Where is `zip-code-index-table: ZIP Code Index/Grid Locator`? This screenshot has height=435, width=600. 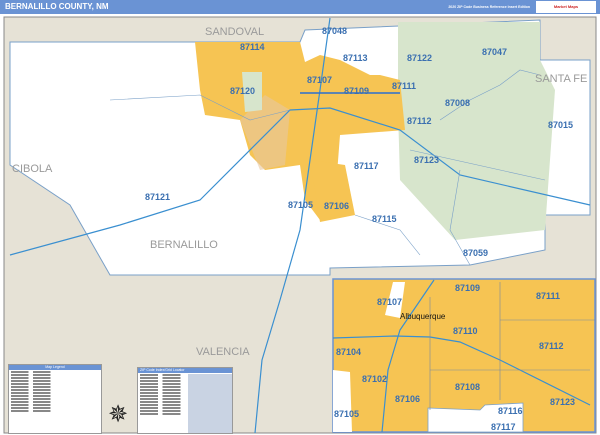
zip-code-index-table: ZIP Code Index/Grid Locator is located at coordinates (185, 400).